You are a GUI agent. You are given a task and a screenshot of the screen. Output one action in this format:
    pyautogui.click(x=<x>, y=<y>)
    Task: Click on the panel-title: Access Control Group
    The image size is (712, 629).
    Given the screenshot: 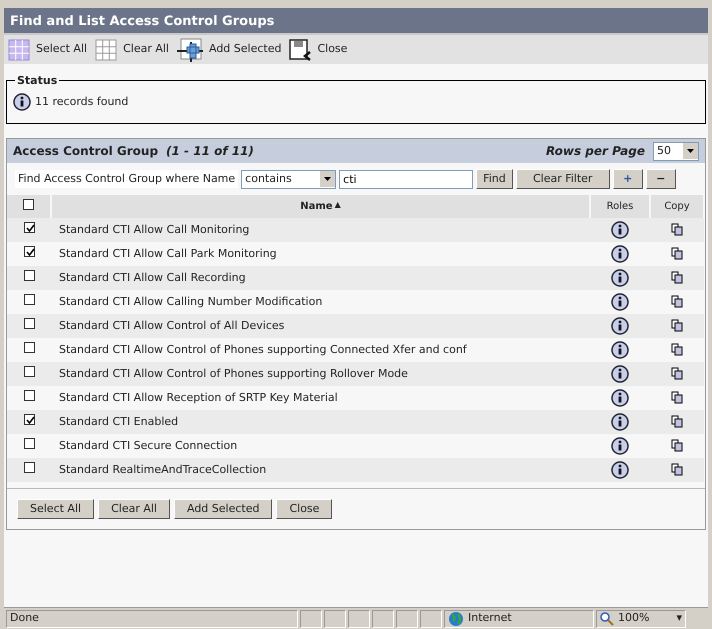 What is the action you would take?
    pyautogui.click(x=85, y=151)
    